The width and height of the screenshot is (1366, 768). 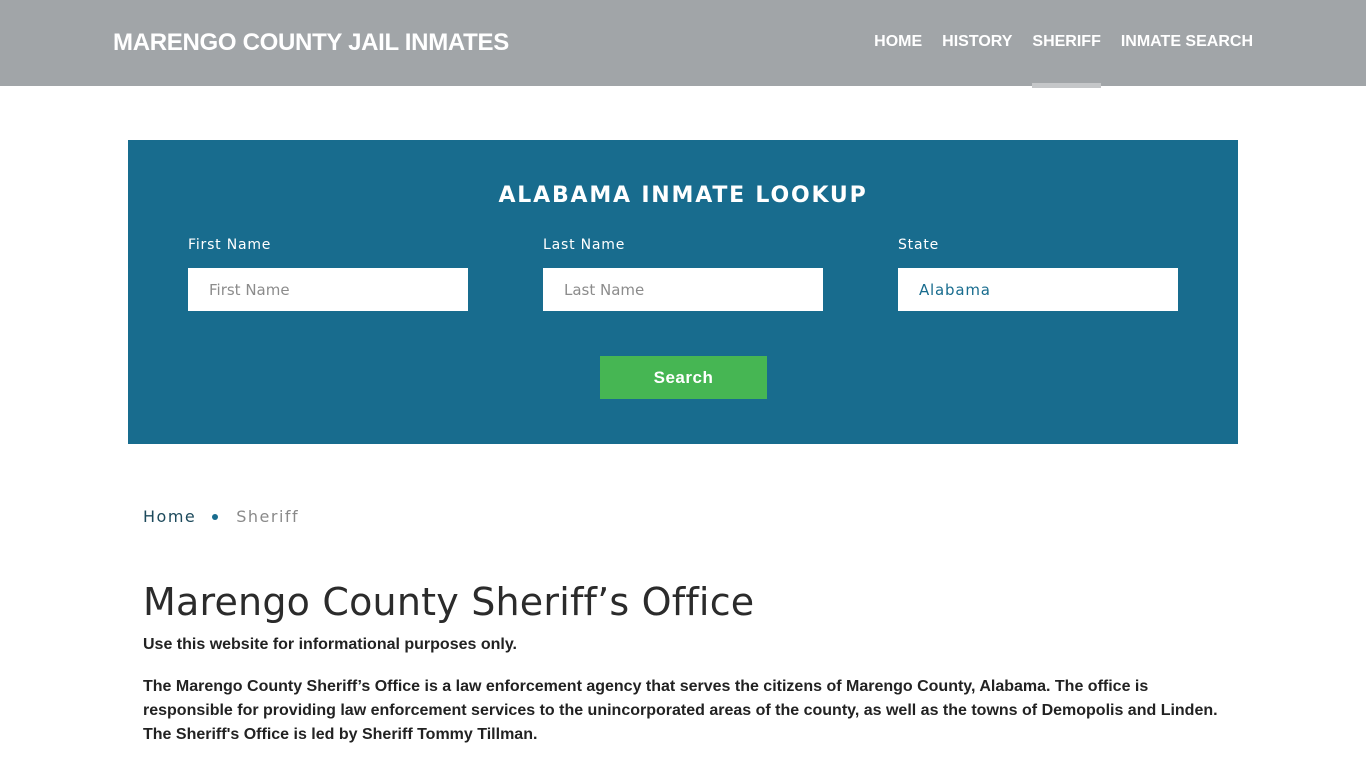 I want to click on last-name-label: Last Name, so click(x=584, y=245).